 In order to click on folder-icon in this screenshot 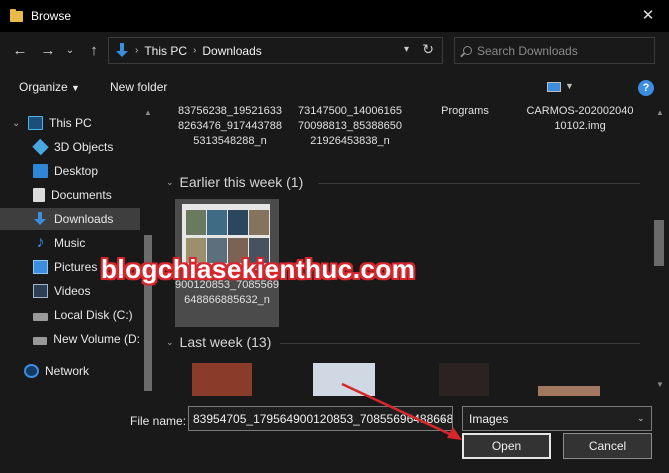, I will do `click(16, 15)`.